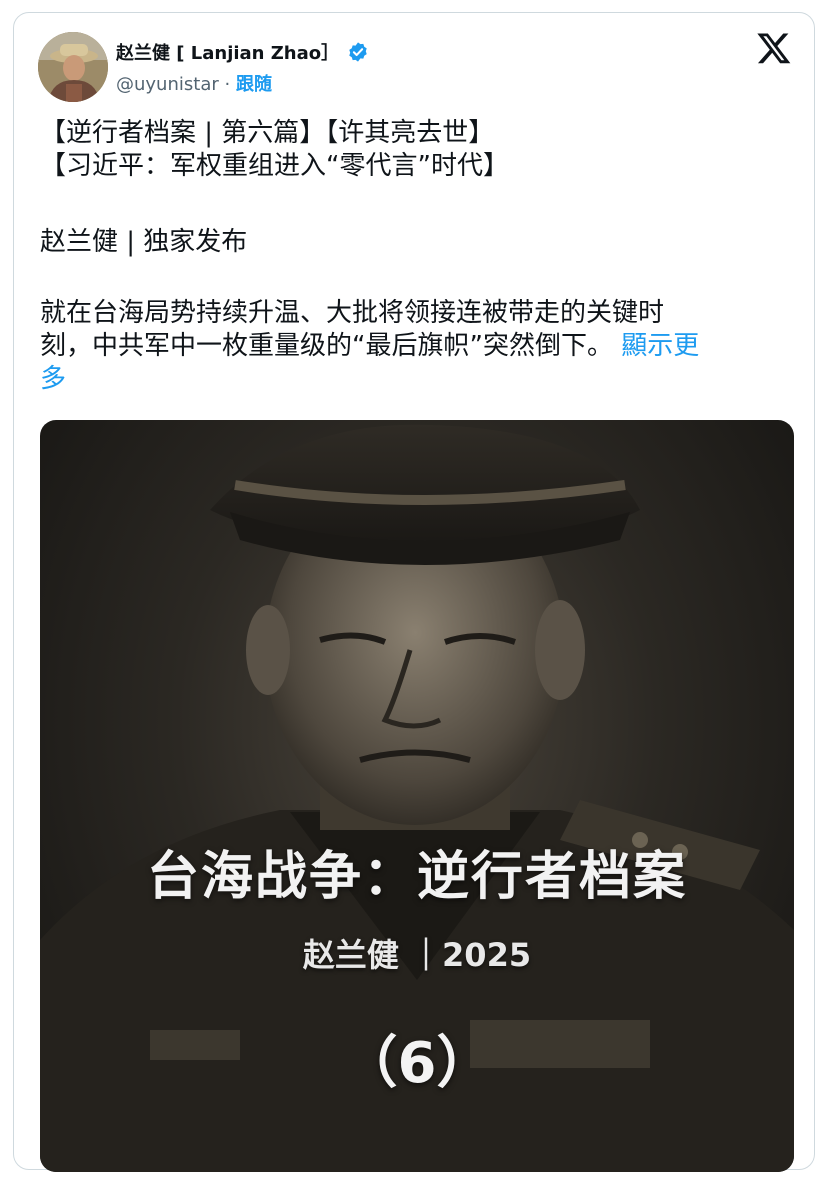  I want to click on author-handle: @uyunistar, so click(167, 84).